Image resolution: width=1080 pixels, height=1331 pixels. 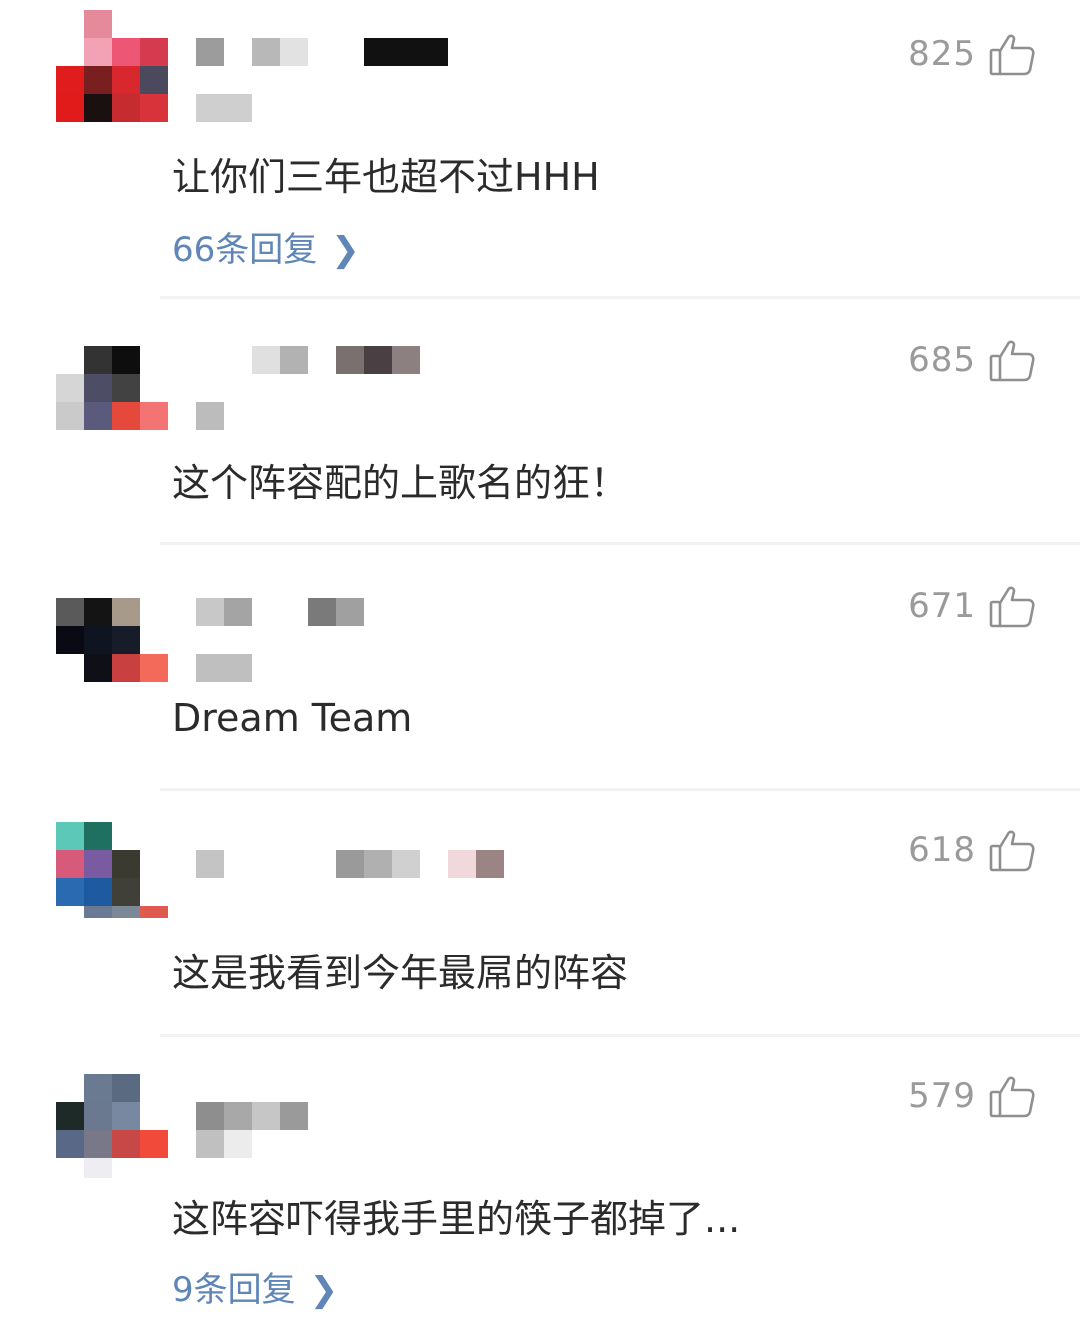 What do you see at coordinates (942, 54) in the screenshot?
I see `like-count: 825` at bounding box center [942, 54].